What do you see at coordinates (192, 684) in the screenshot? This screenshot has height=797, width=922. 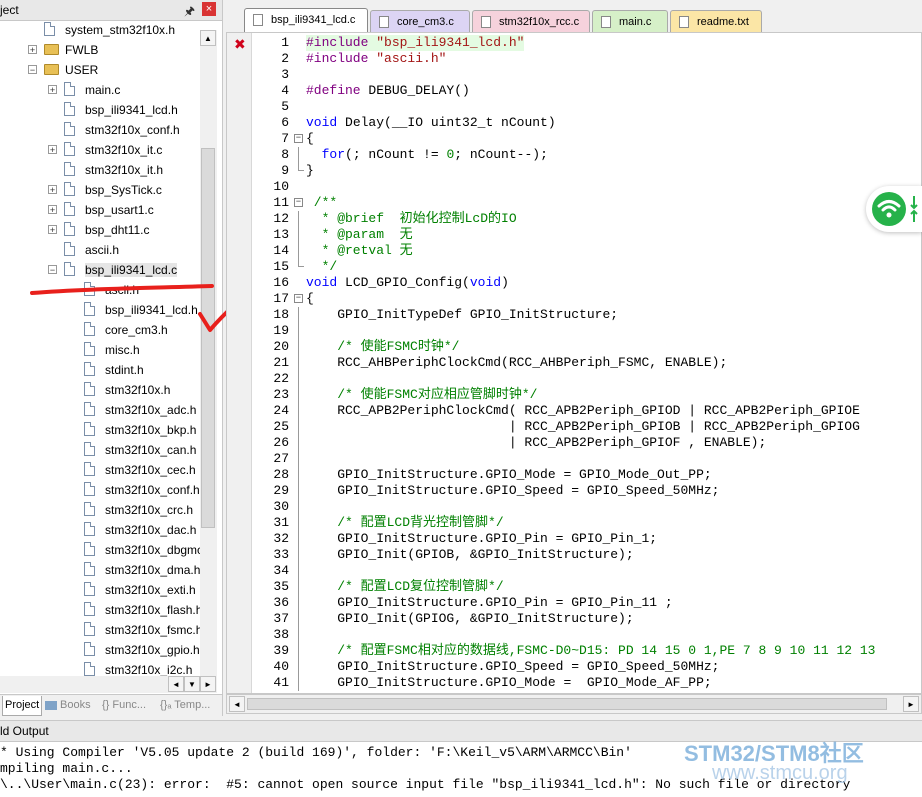 I see `scroll-down-arrow-icon: ▼` at bounding box center [192, 684].